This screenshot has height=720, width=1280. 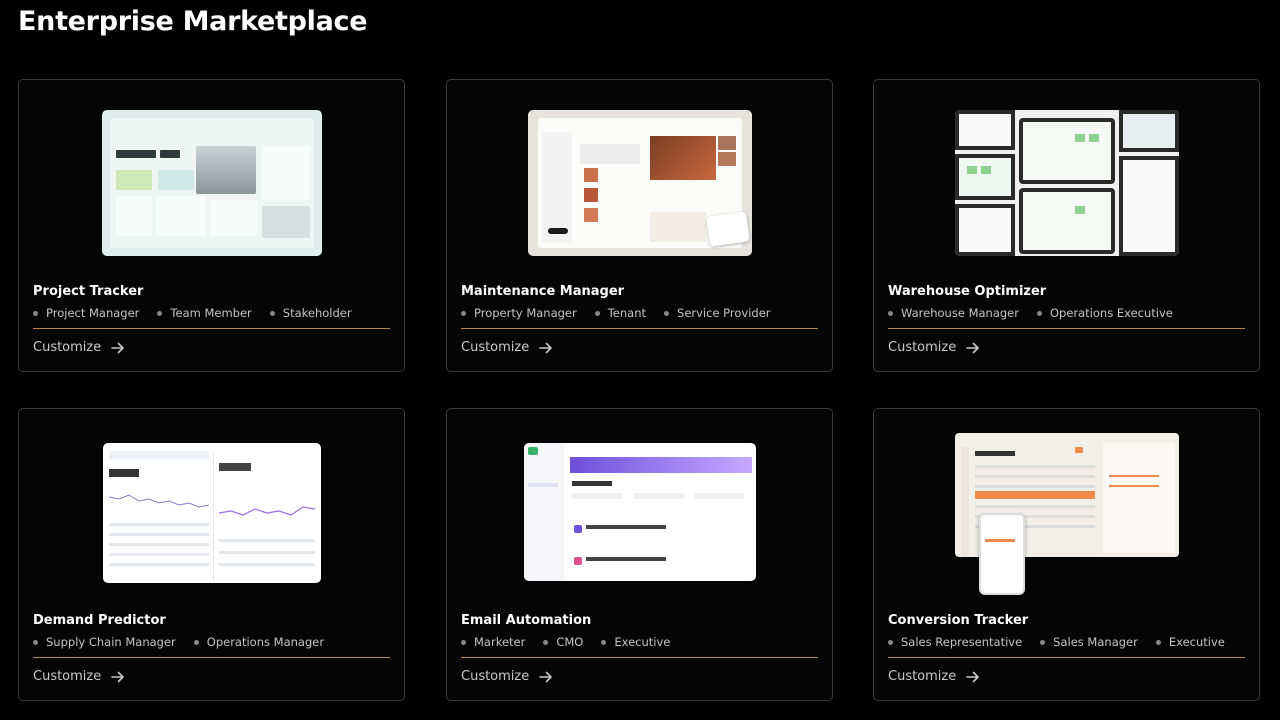 What do you see at coordinates (211, 513) in the screenshot?
I see `demand-predictor-preview` at bounding box center [211, 513].